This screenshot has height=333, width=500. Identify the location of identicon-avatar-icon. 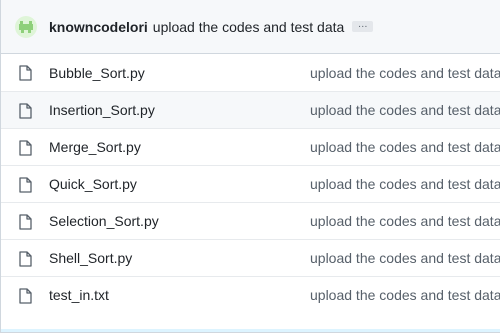
(26, 26).